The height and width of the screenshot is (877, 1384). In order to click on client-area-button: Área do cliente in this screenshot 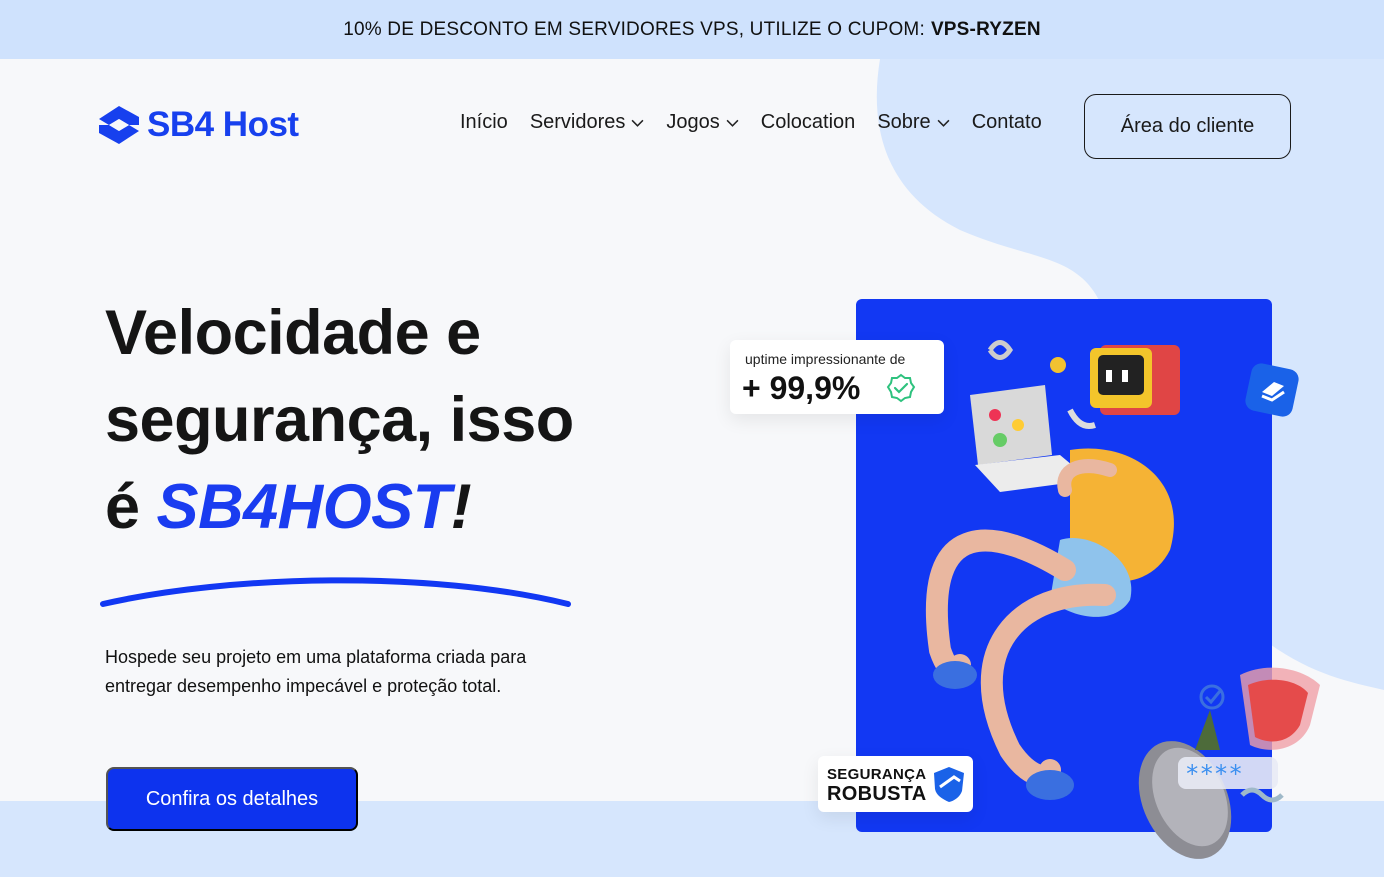, I will do `click(1187, 126)`.